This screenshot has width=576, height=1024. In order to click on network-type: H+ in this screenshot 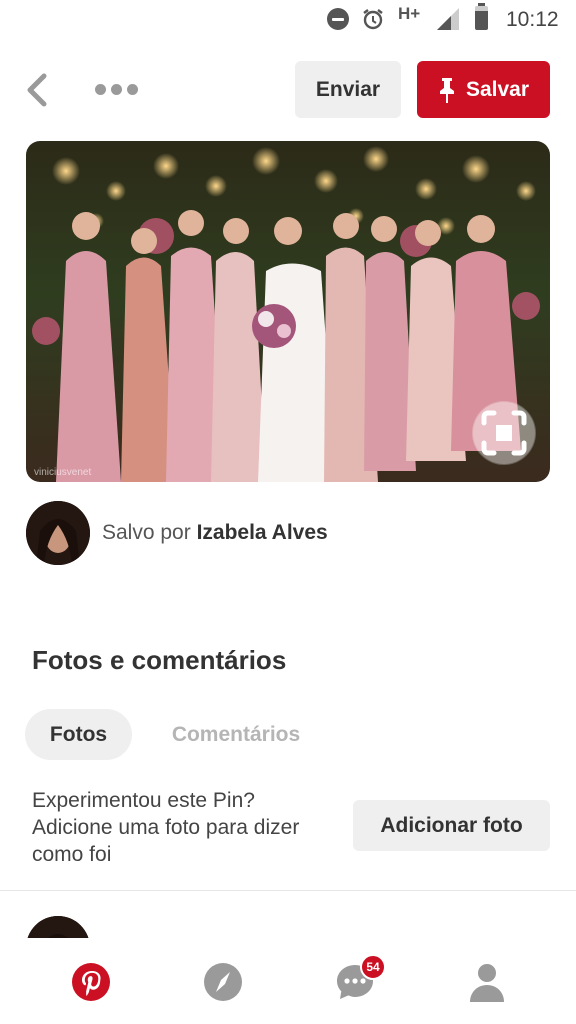, I will do `click(409, 13)`.